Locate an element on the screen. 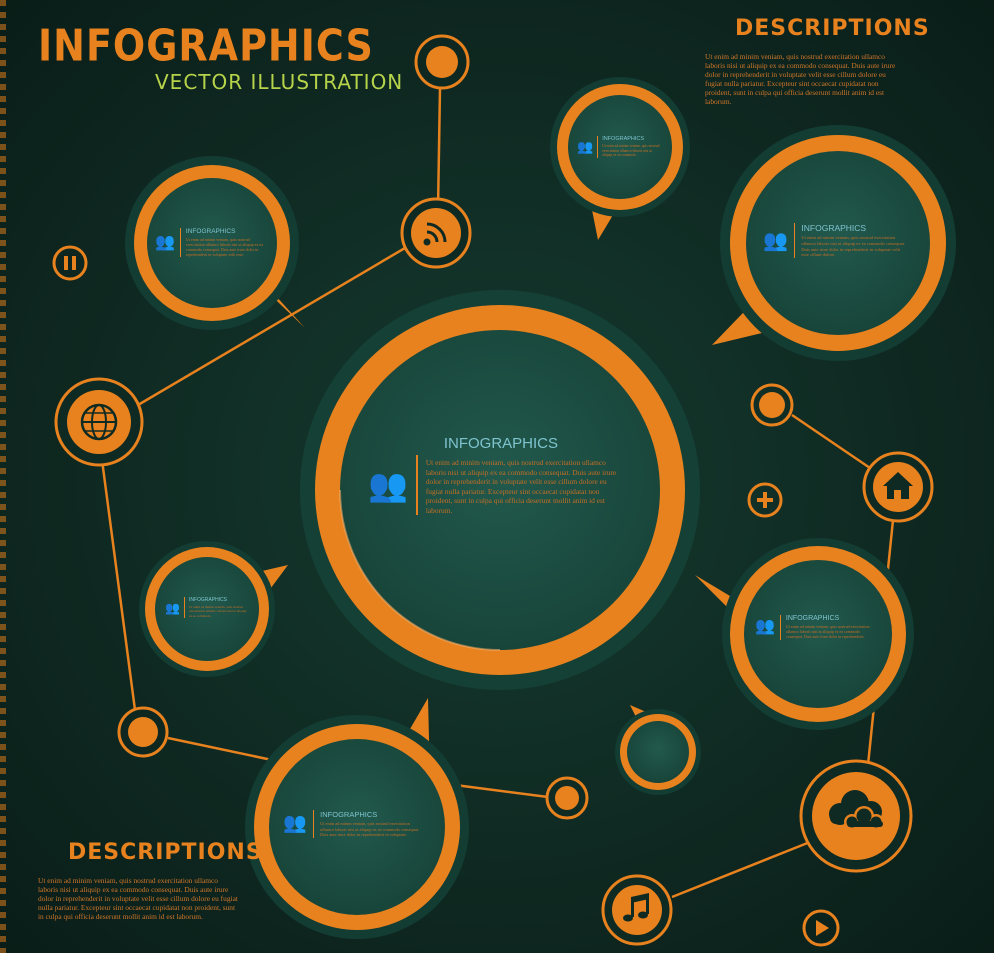  plus-icon is located at coordinates (765, 500).